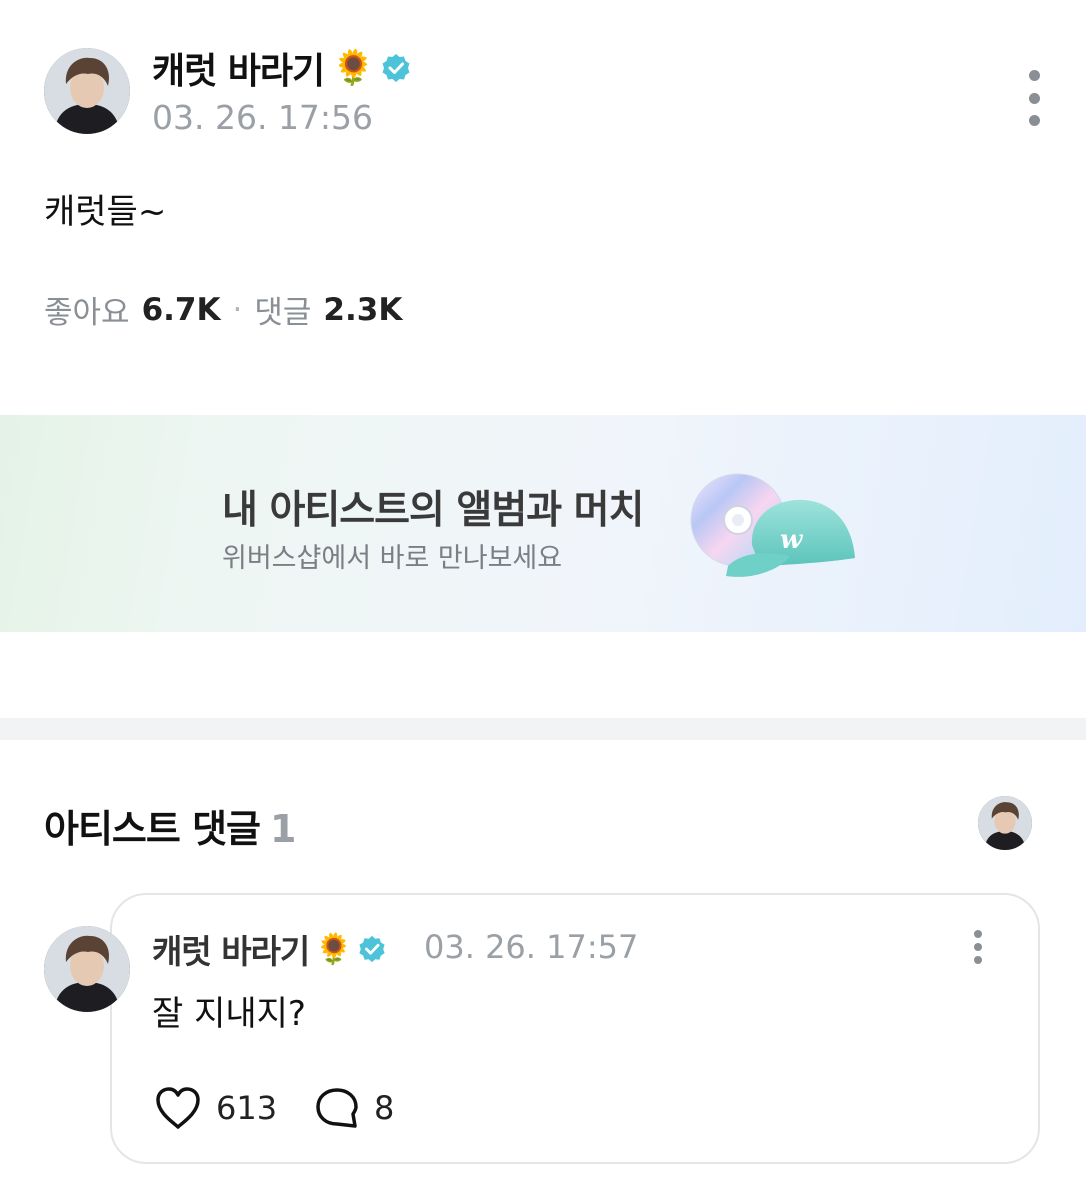 The width and height of the screenshot is (1086, 1199). I want to click on comment-more-options-icon, so click(978, 947).